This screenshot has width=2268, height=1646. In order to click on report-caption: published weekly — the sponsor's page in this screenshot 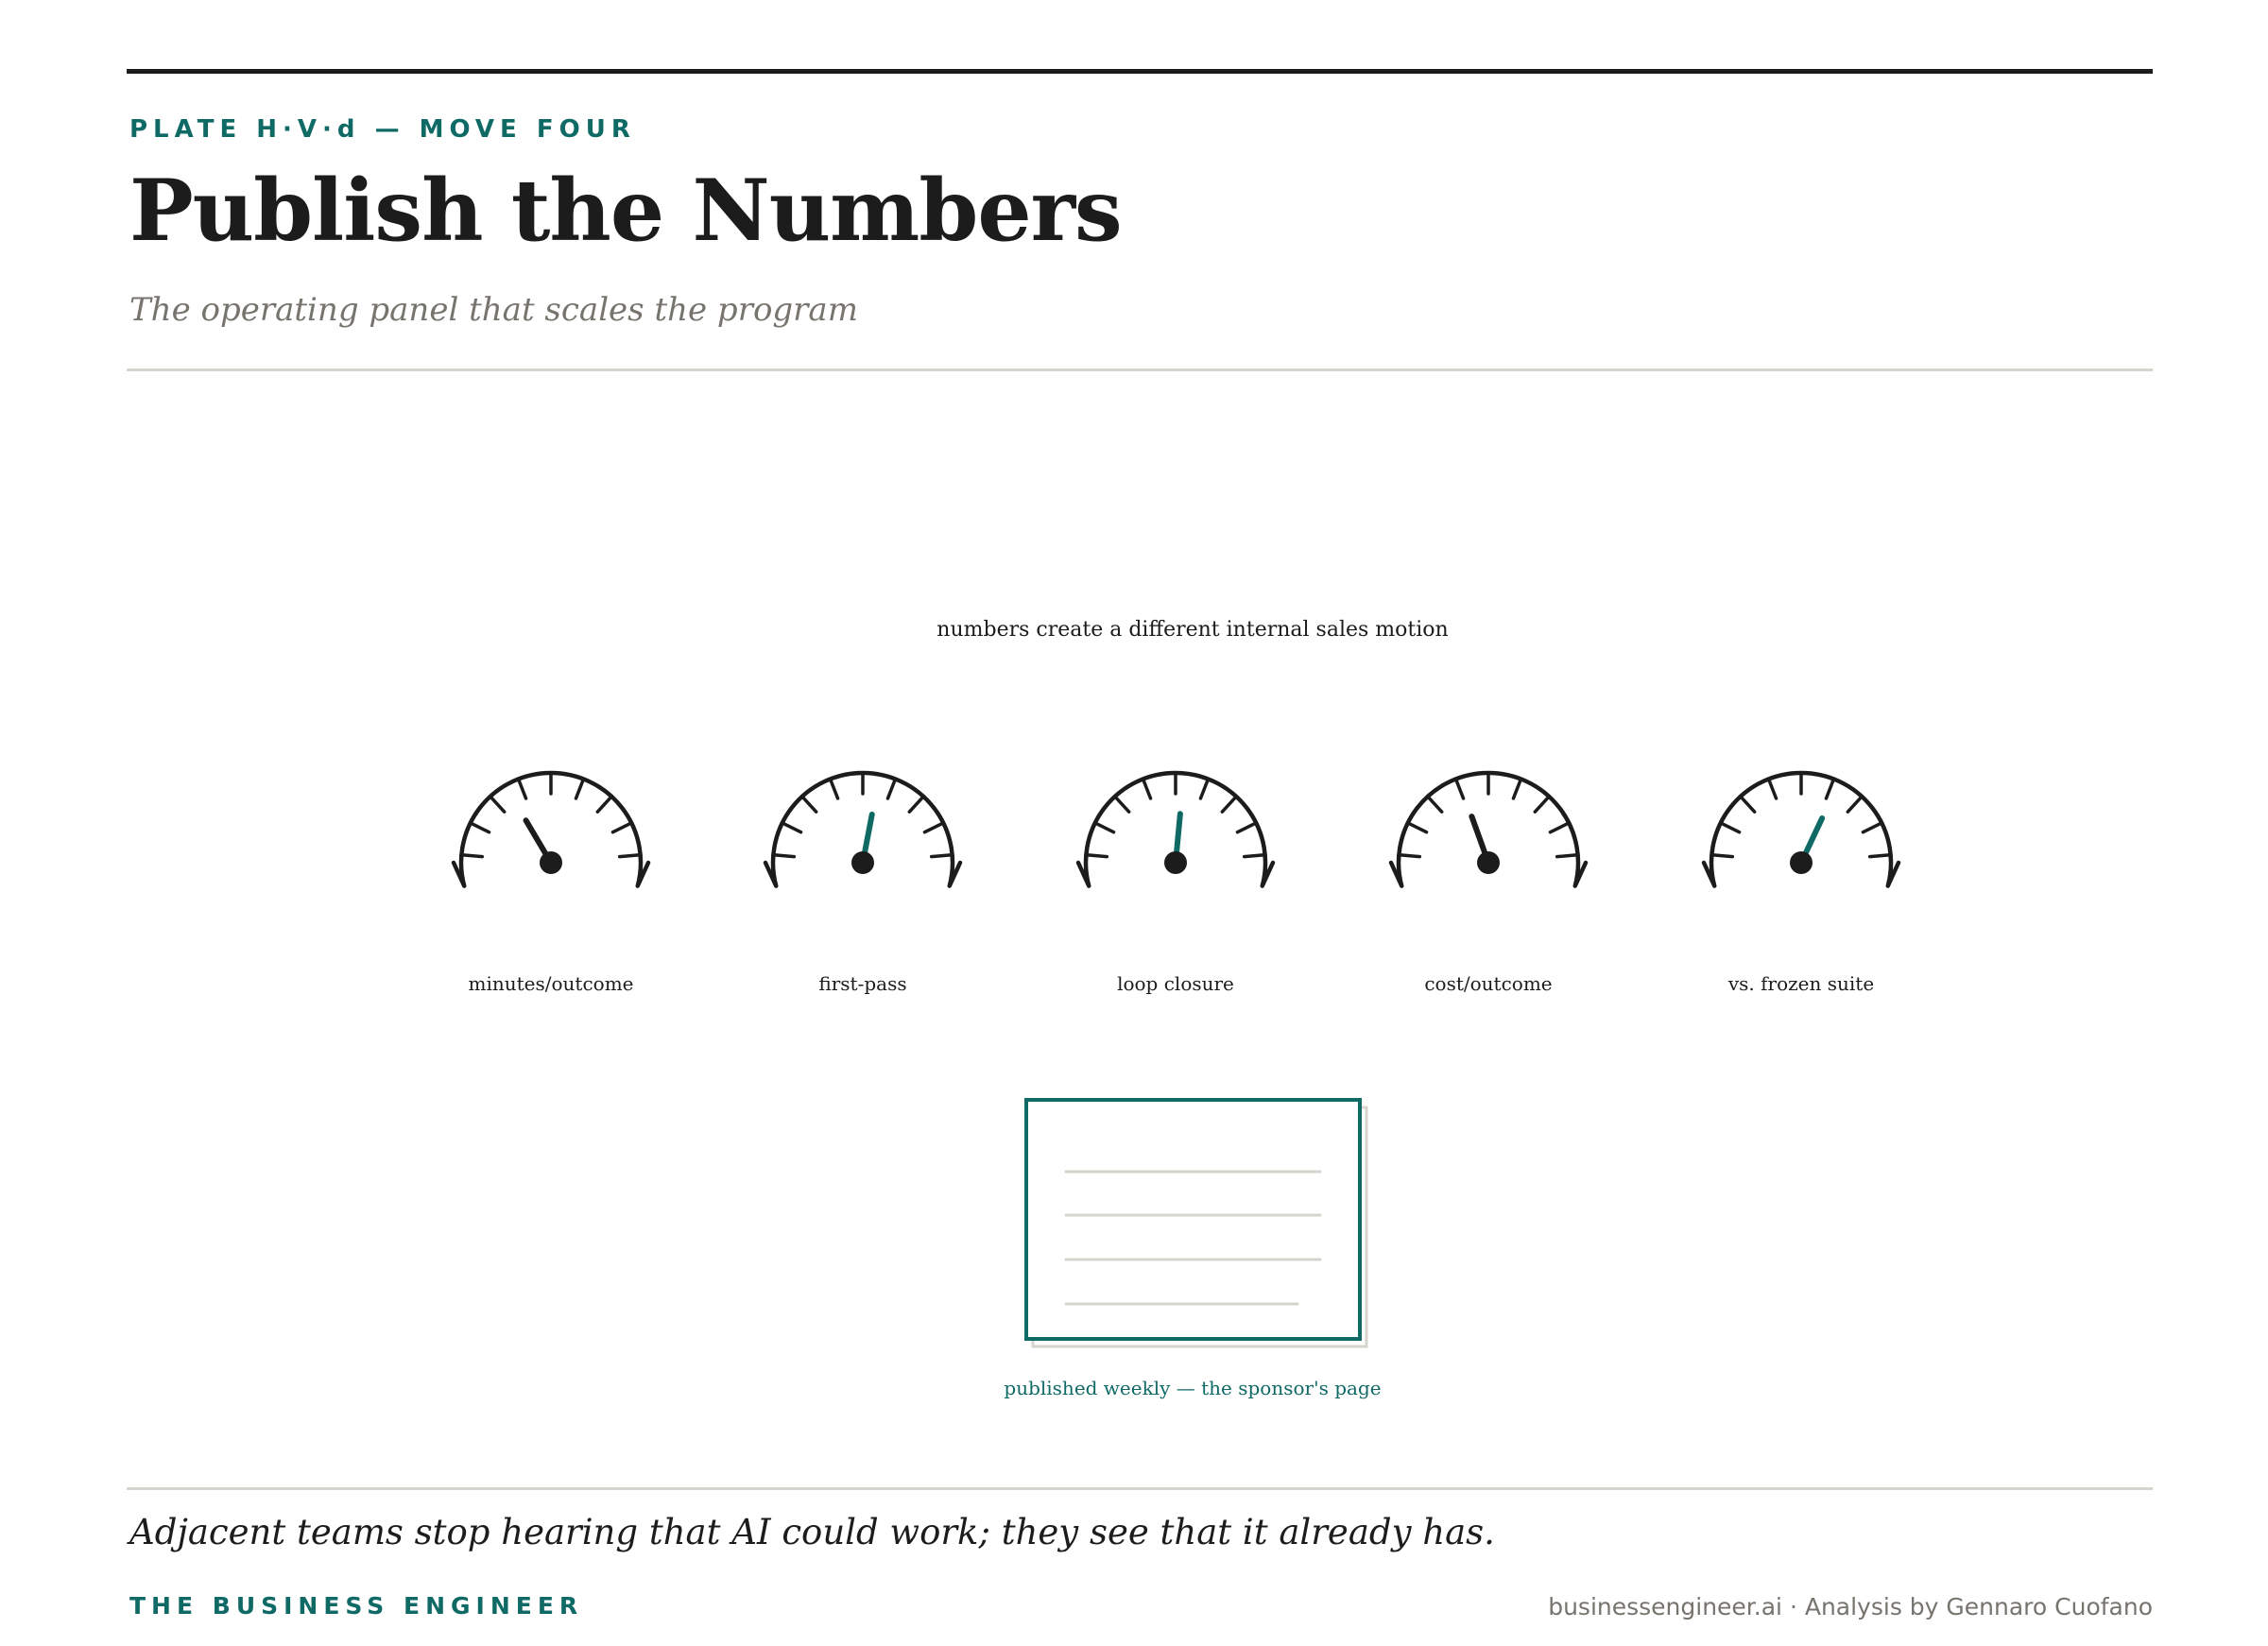, I will do `click(1192, 1388)`.